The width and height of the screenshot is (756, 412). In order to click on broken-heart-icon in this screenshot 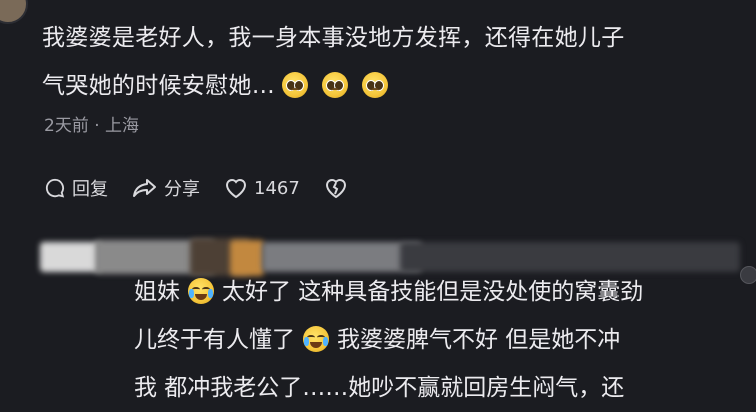, I will do `click(335, 189)`.